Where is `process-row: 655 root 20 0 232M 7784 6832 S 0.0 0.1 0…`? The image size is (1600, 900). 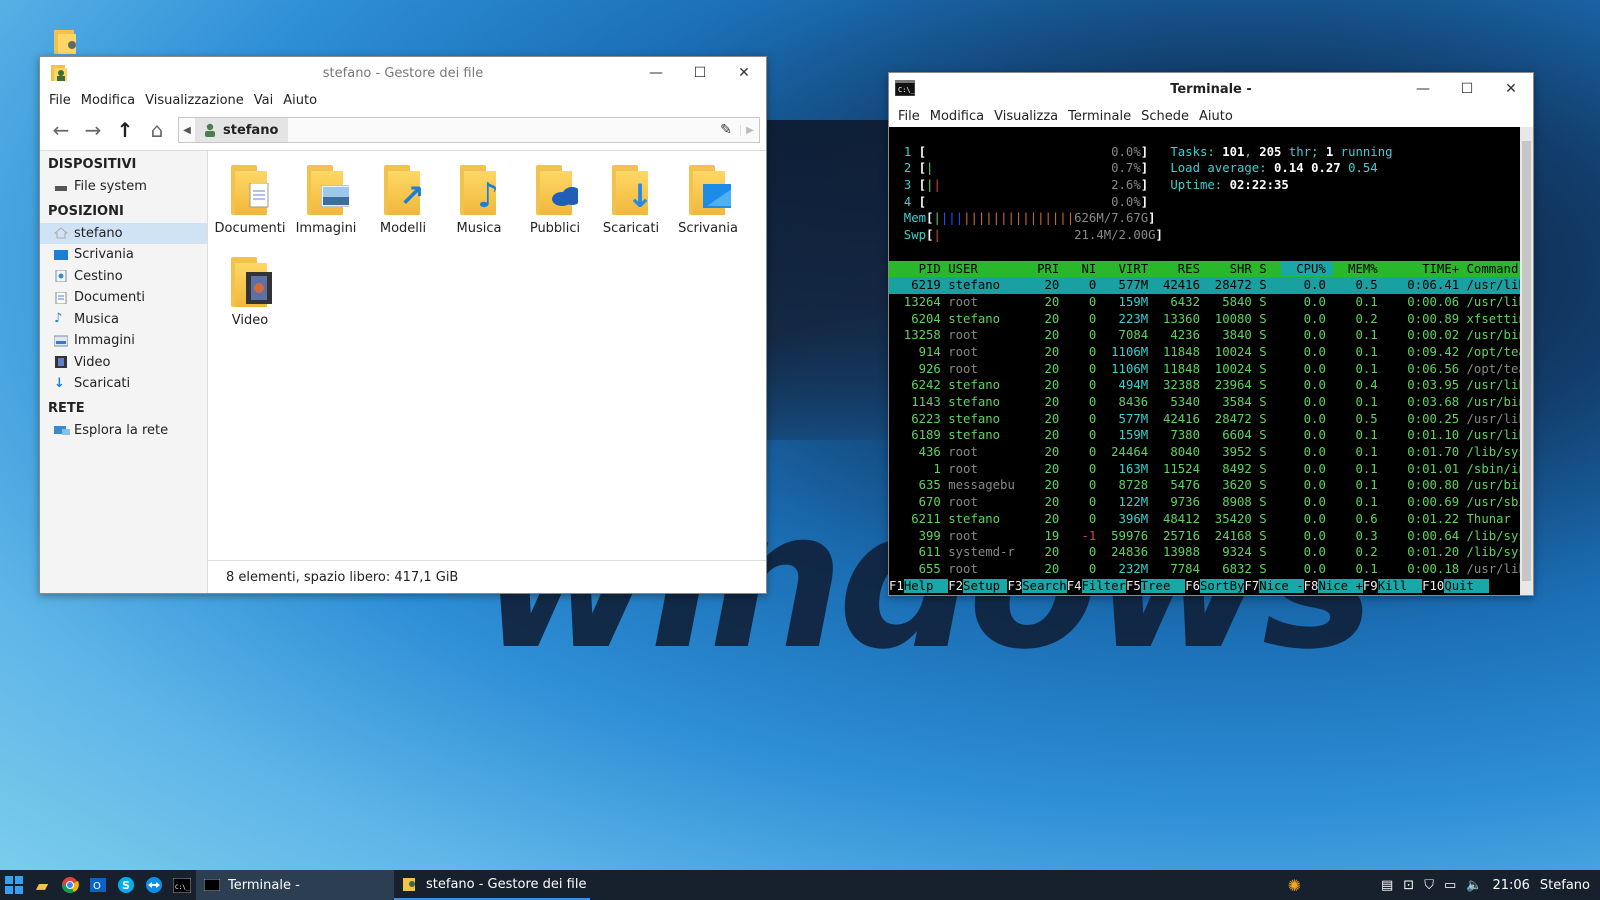 process-row: 655 root 20 0 232M 7784 6832 S 0.0 0.1 0… is located at coordinates (1204, 569).